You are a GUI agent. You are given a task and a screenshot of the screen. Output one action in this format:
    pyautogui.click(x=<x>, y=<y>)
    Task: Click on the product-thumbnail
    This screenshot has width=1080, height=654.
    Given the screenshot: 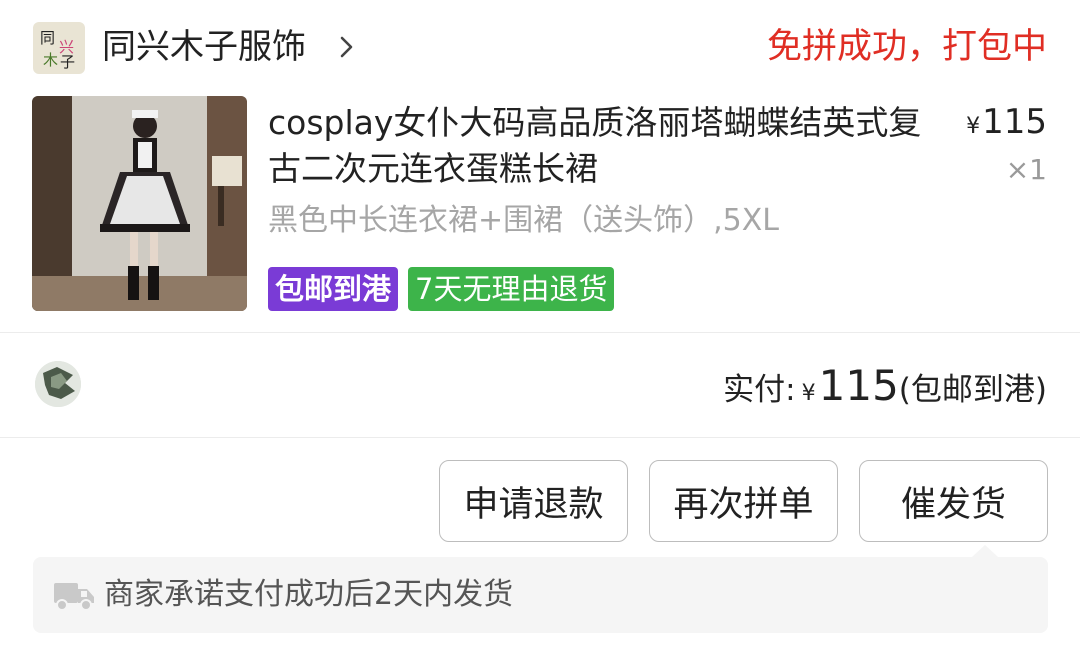 What is the action you would take?
    pyautogui.click(x=139, y=203)
    